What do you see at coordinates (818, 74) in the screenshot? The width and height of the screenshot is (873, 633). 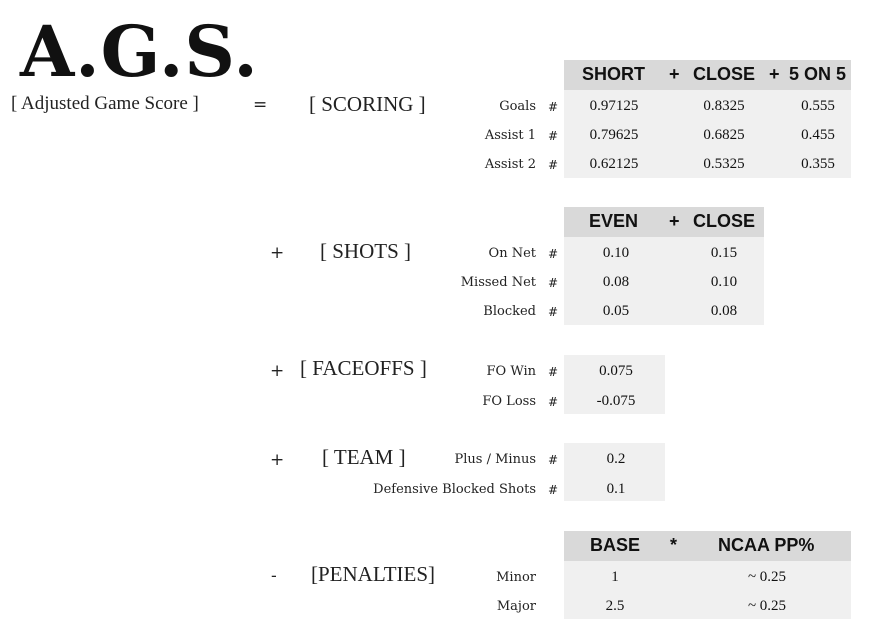 I see `scoring-header-5on5: 5 ON 5` at bounding box center [818, 74].